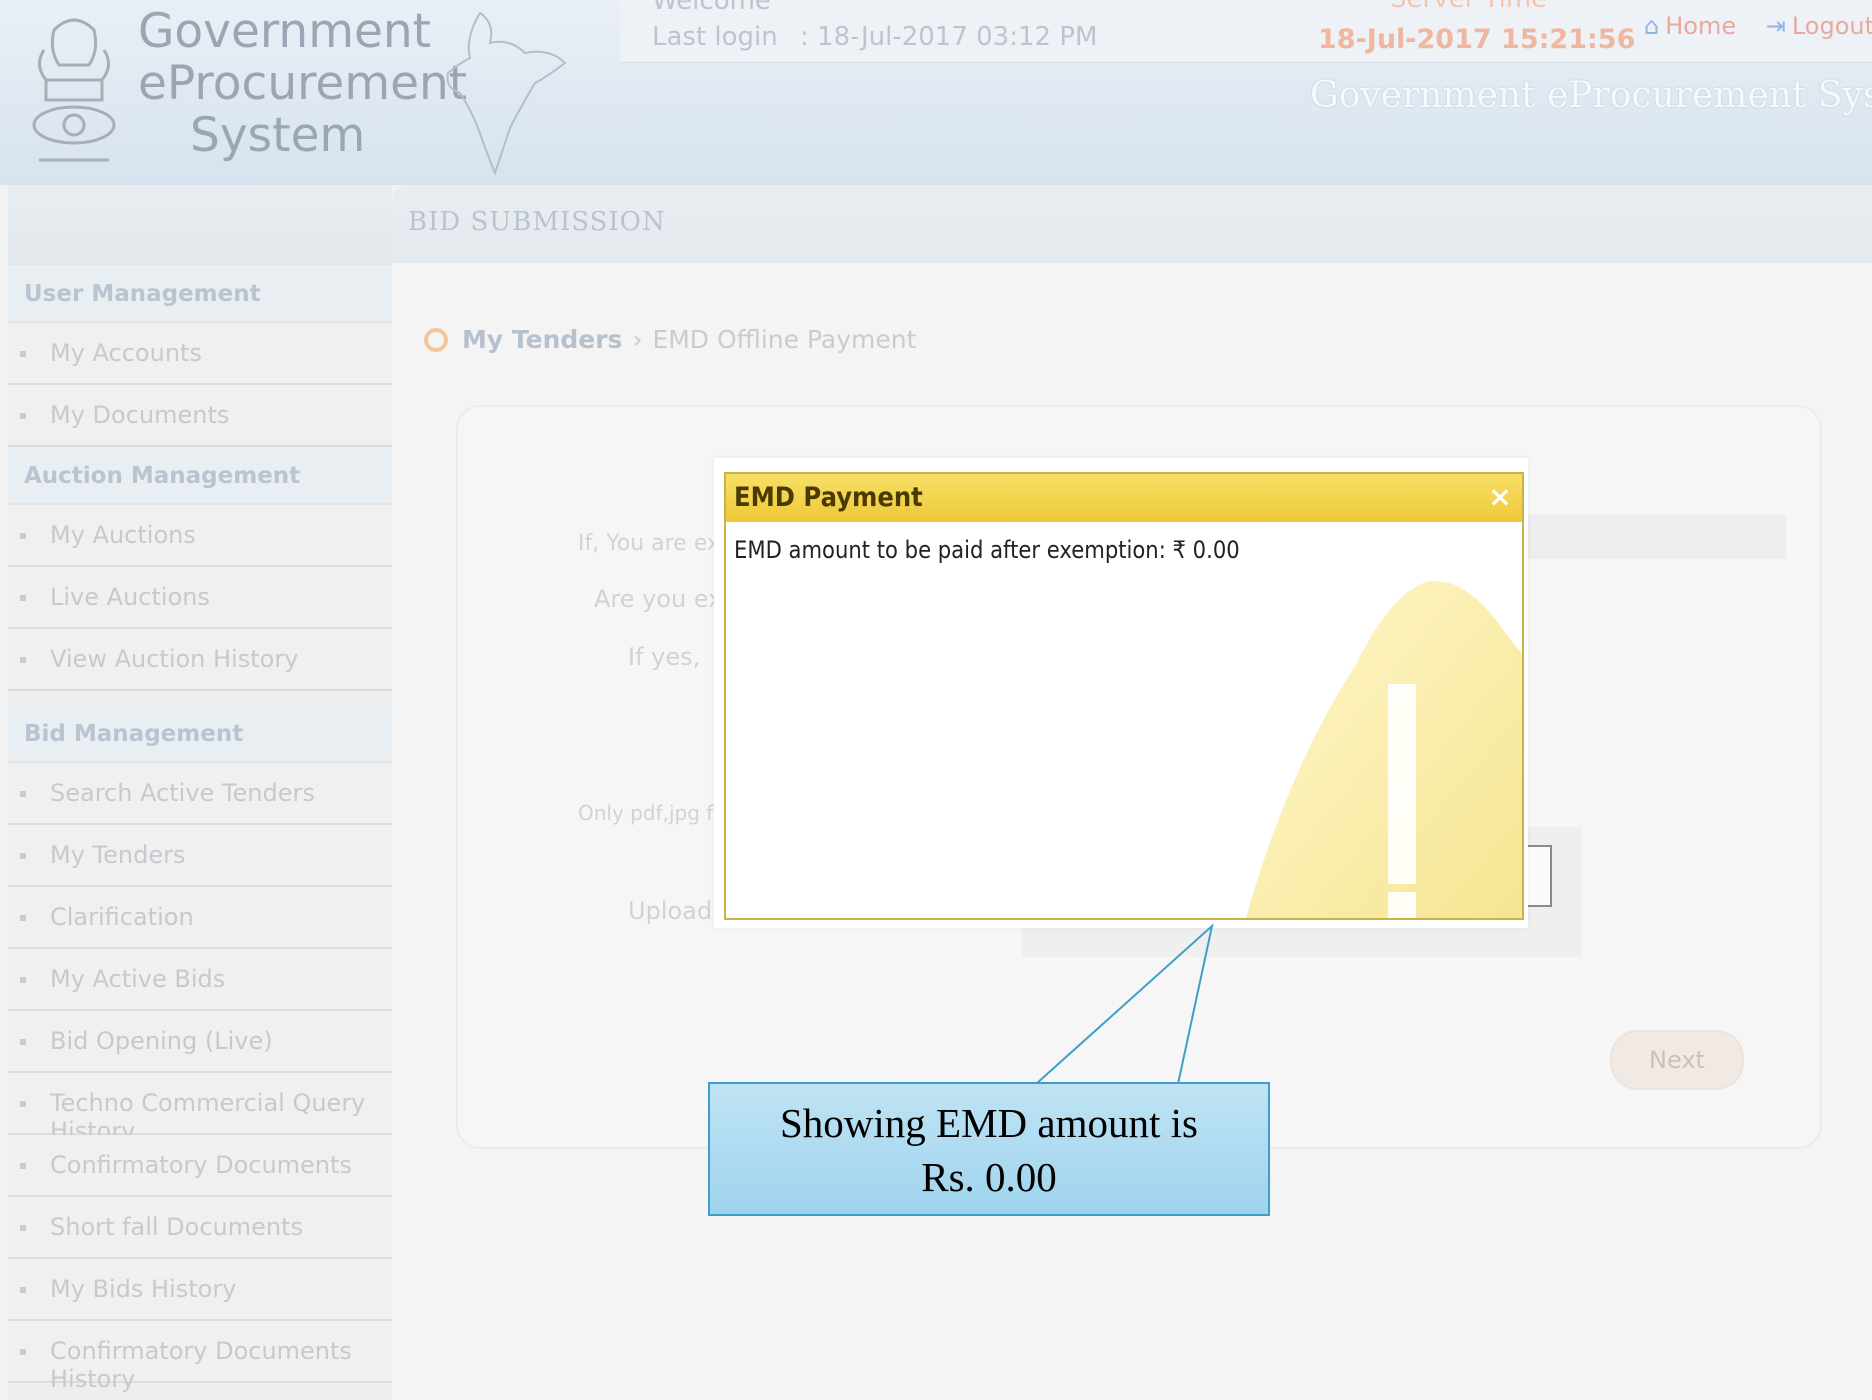 This screenshot has height=1400, width=1872. Describe the element at coordinates (74, 90) in the screenshot. I see `national-emblem-icon` at that location.